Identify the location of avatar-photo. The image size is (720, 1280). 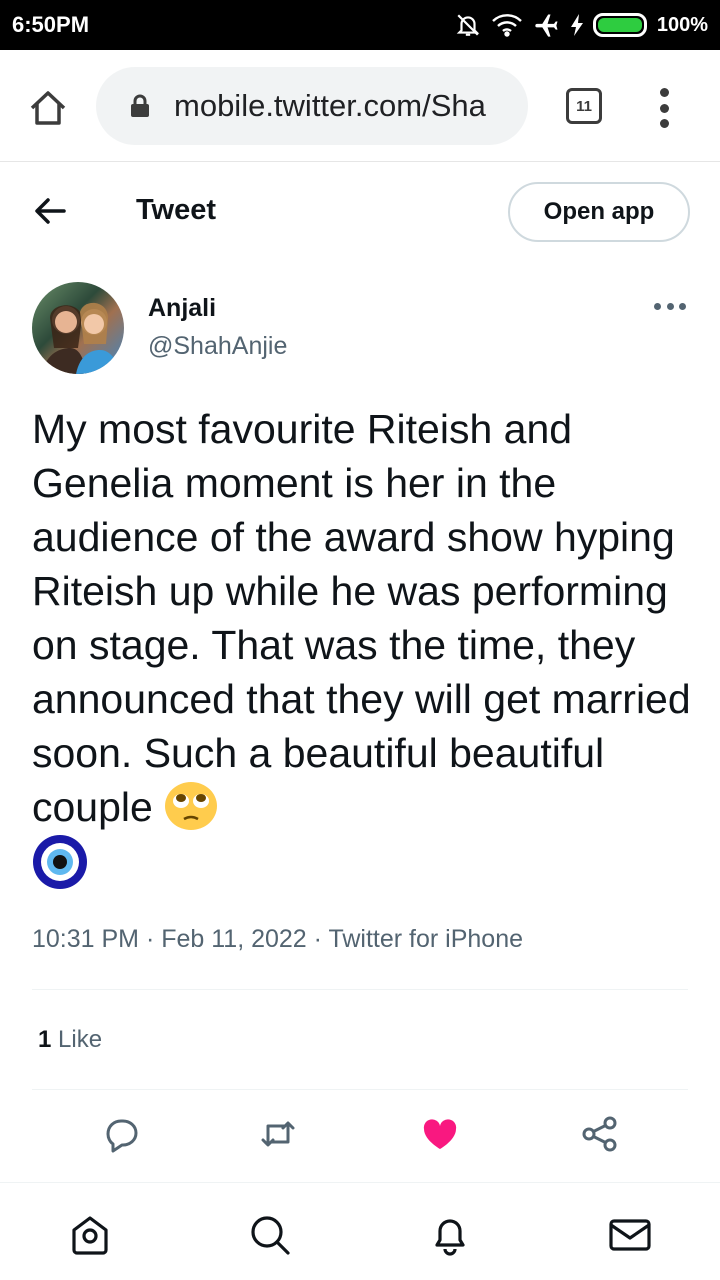
(81, 338).